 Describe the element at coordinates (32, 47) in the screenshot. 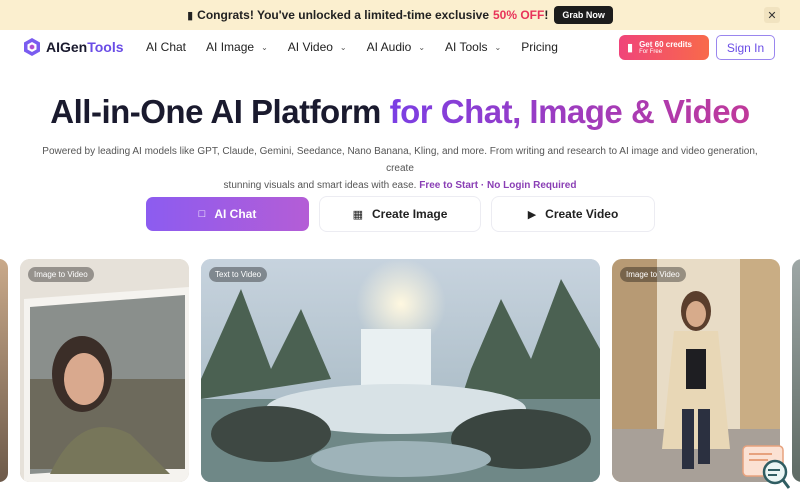

I see `logo-icon` at that location.